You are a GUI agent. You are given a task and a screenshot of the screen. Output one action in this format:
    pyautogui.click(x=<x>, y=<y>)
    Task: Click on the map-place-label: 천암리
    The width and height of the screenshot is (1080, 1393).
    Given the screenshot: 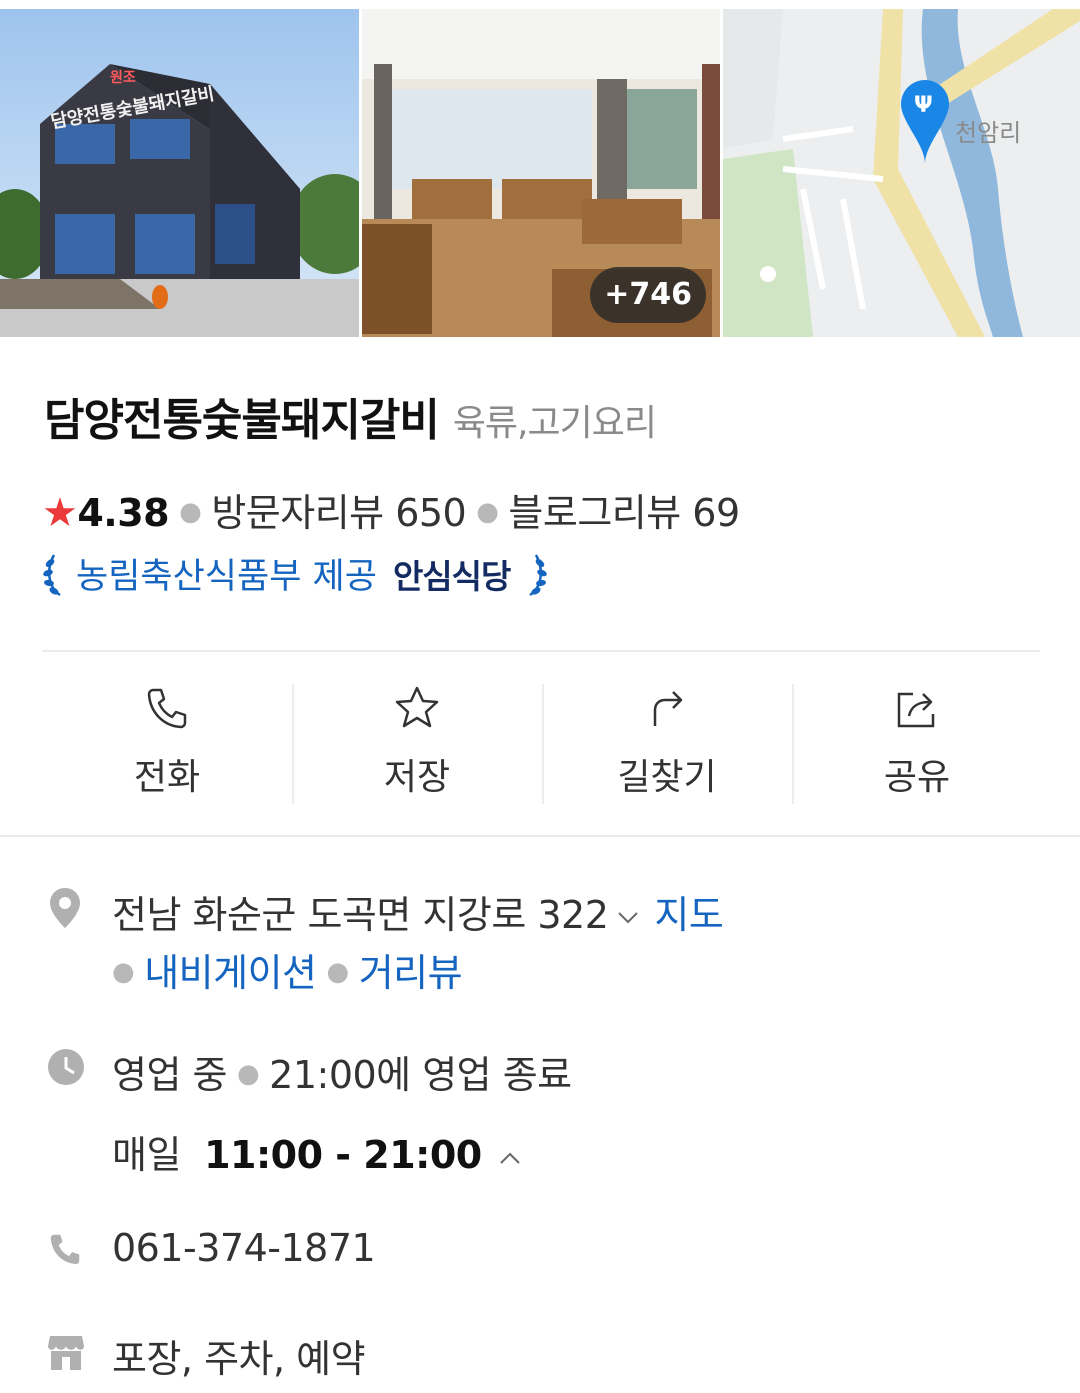 What is the action you would take?
    pyautogui.click(x=988, y=133)
    